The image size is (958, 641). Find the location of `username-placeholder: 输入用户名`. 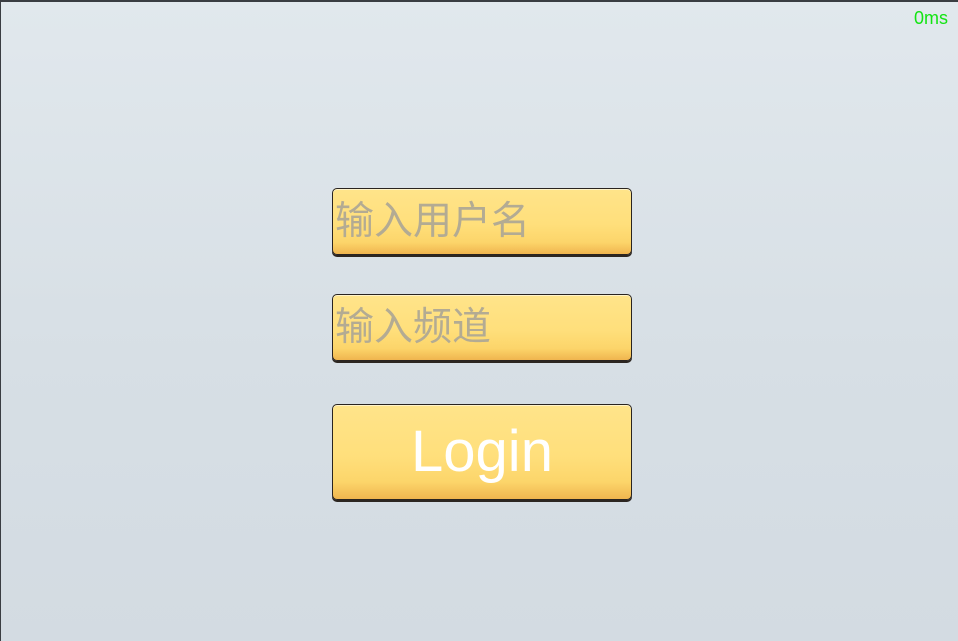

username-placeholder: 输入用户名 is located at coordinates (433, 221).